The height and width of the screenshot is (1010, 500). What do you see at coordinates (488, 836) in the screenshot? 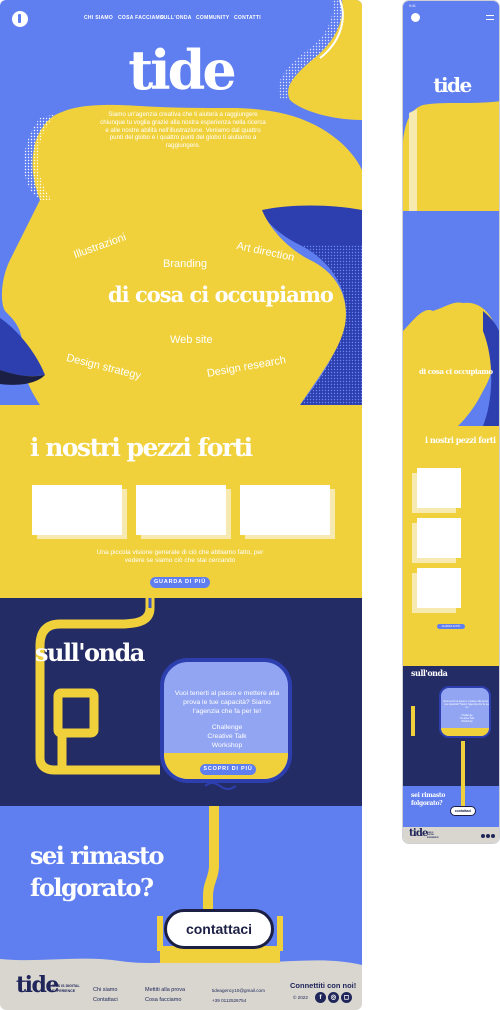
I see `mobile-globe-icon` at bounding box center [488, 836].